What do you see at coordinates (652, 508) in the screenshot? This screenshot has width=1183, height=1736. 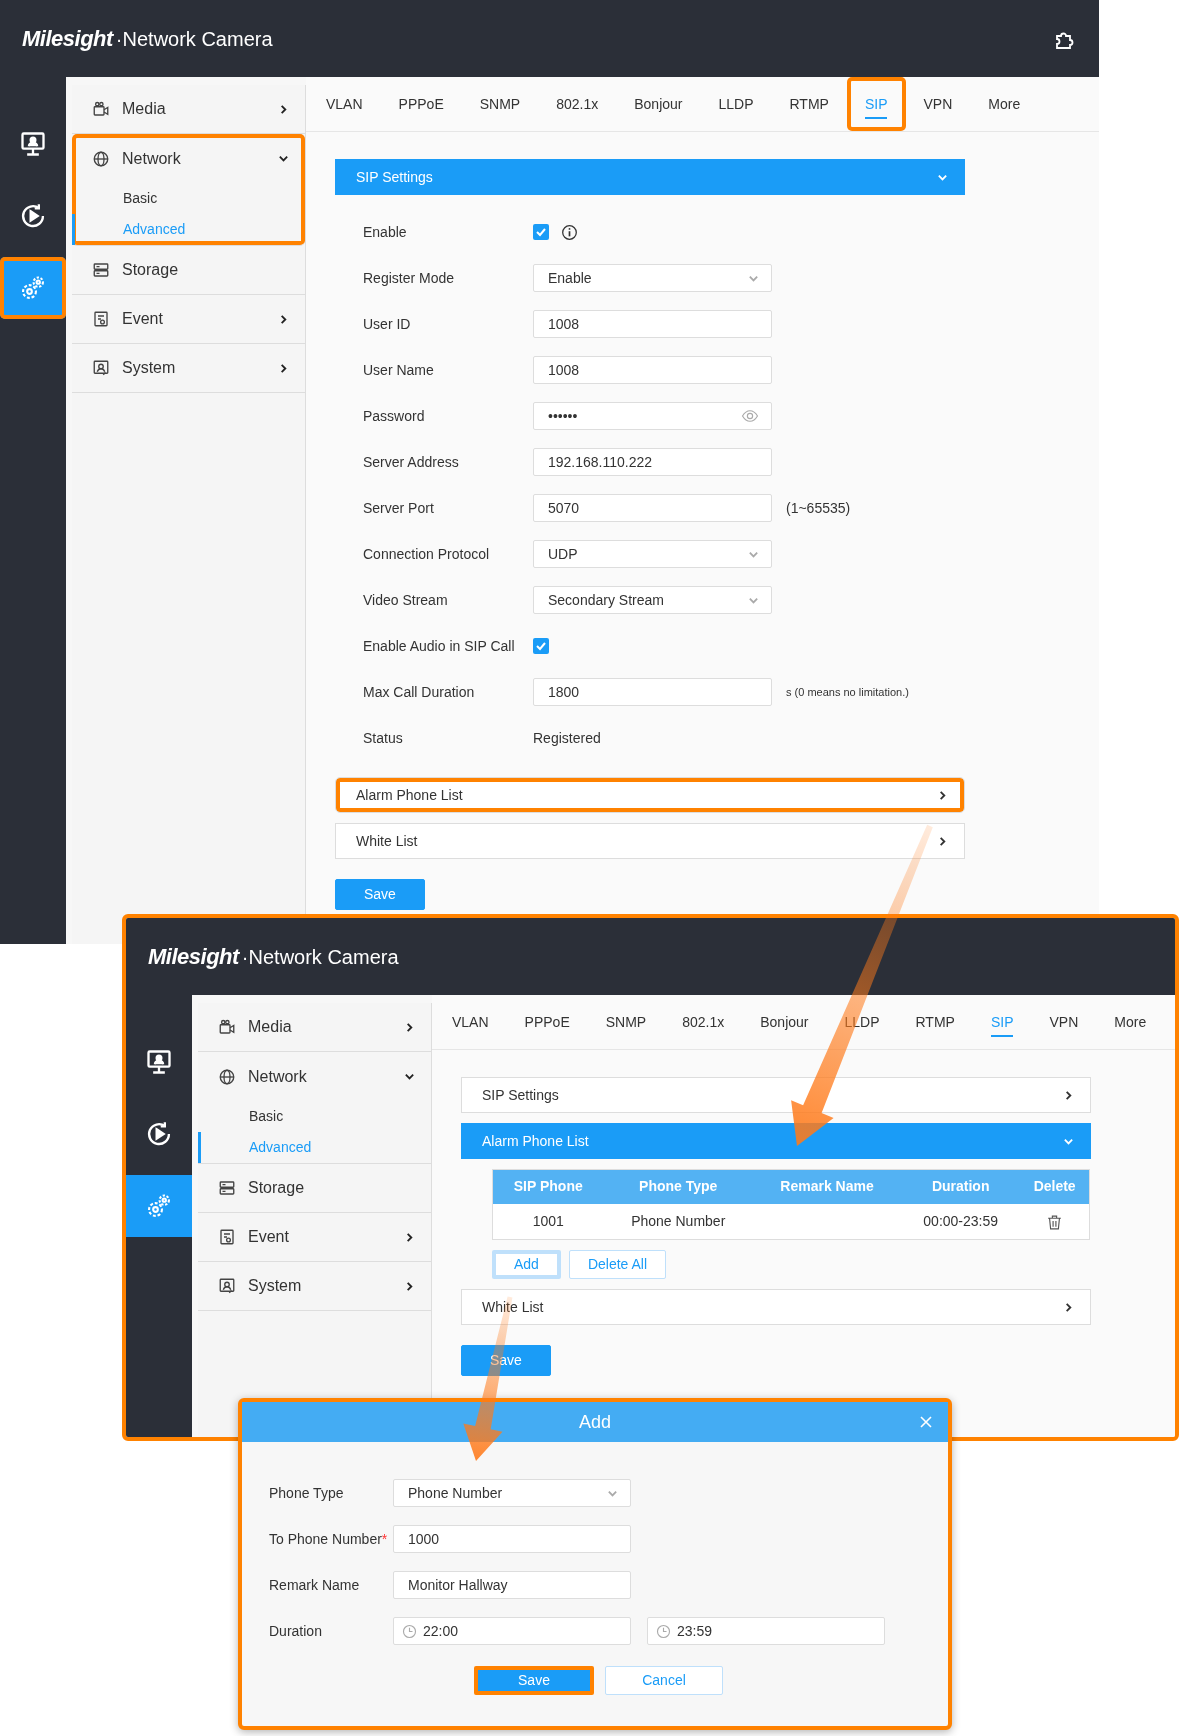 I see `text-field: 5070` at bounding box center [652, 508].